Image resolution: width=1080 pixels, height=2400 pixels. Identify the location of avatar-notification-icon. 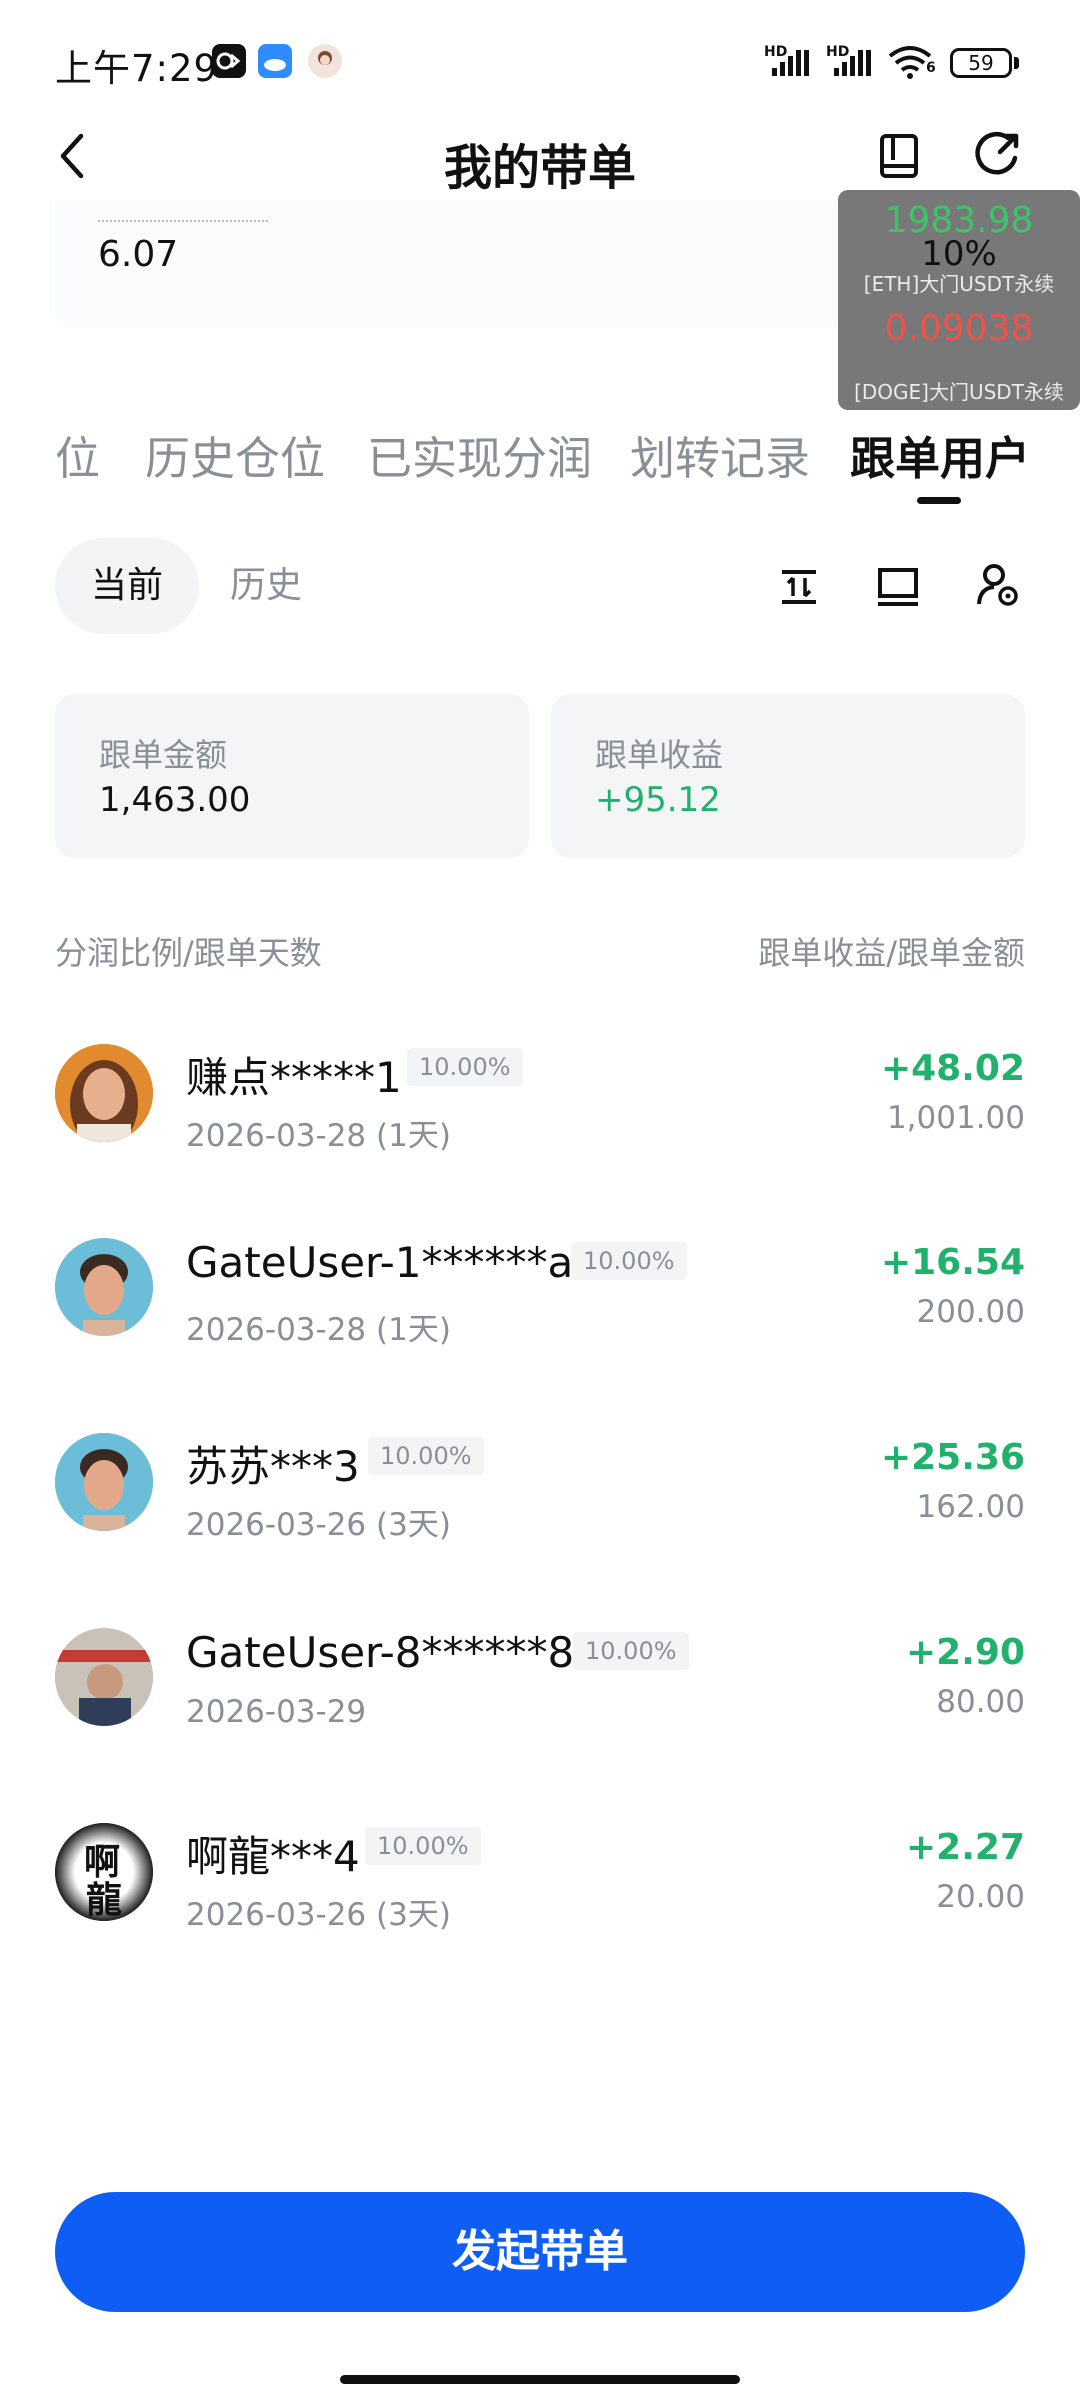
(325, 61).